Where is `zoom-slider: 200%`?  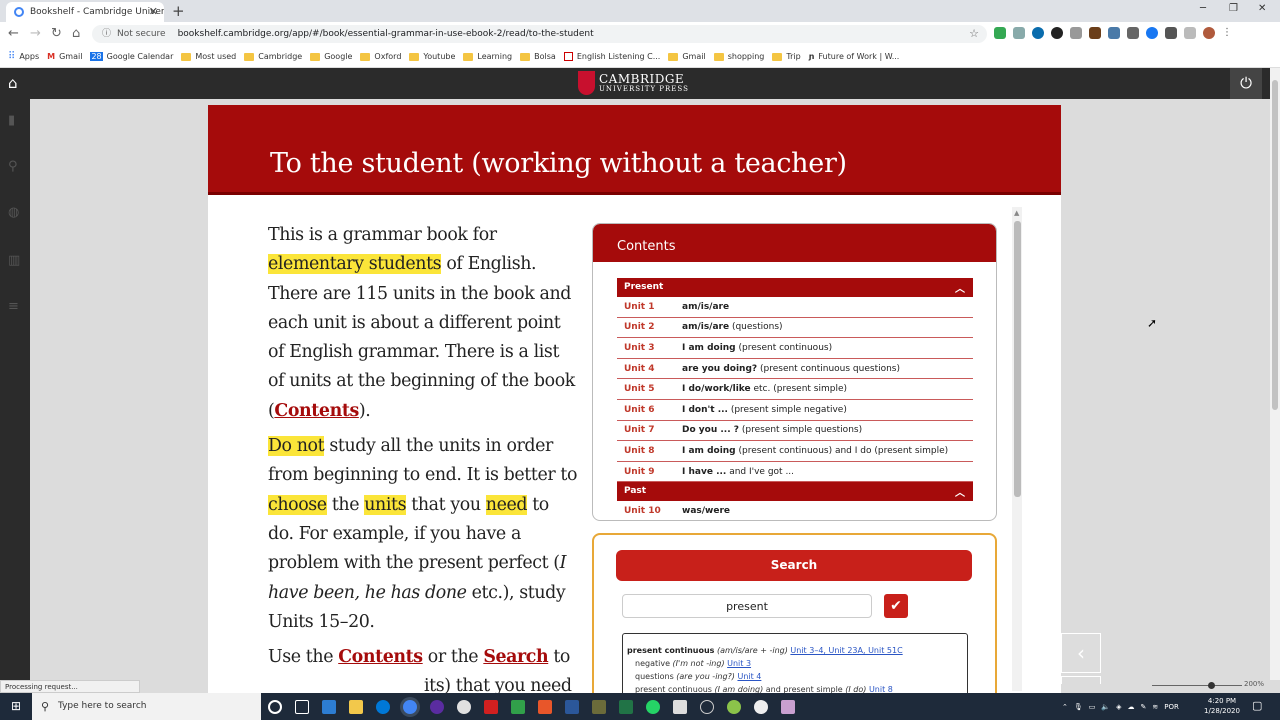
zoom-slider: 200% is located at coordinates (1208, 686).